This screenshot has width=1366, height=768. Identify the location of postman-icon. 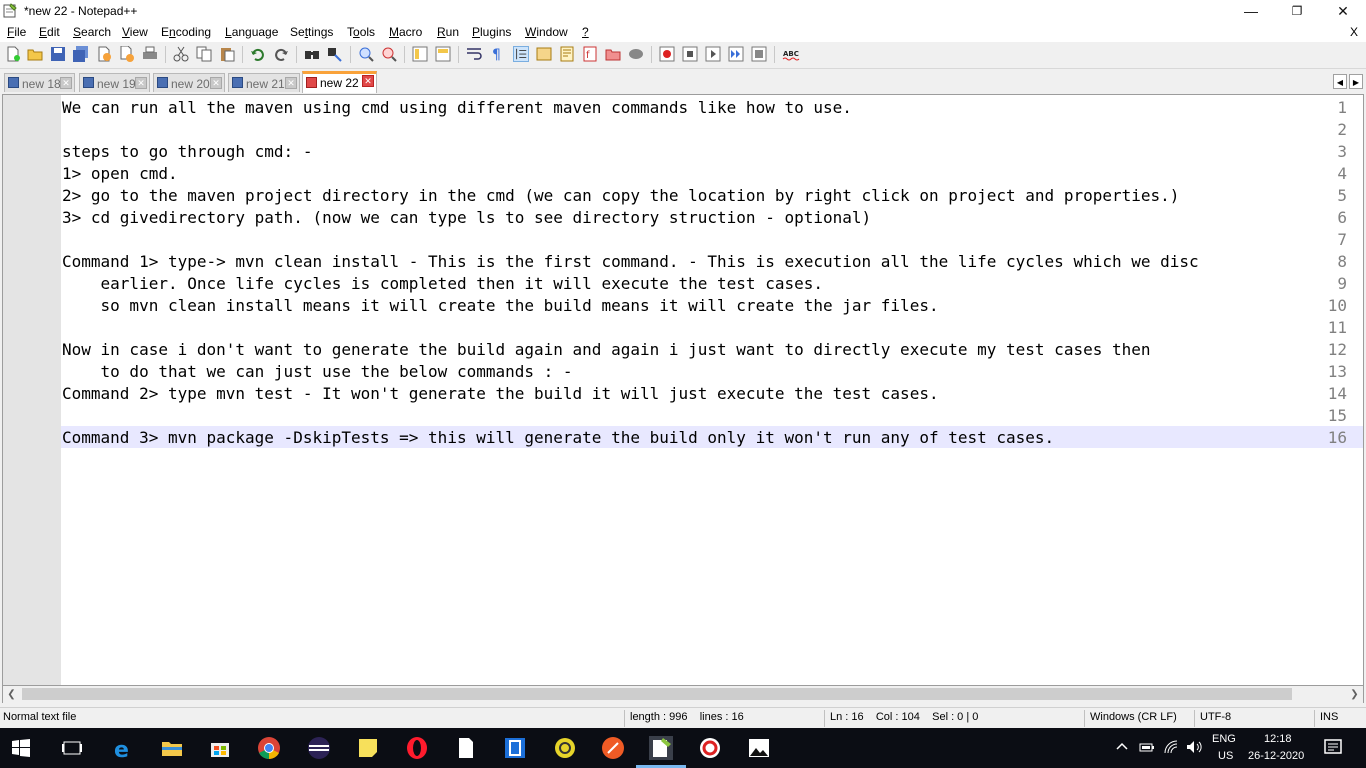
(613, 748).